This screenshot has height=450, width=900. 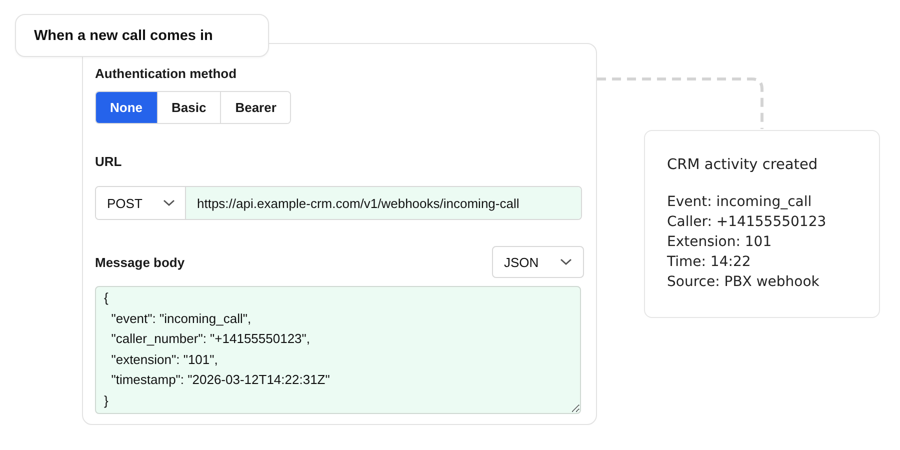 I want to click on auth-option: Bearer, so click(x=255, y=107).